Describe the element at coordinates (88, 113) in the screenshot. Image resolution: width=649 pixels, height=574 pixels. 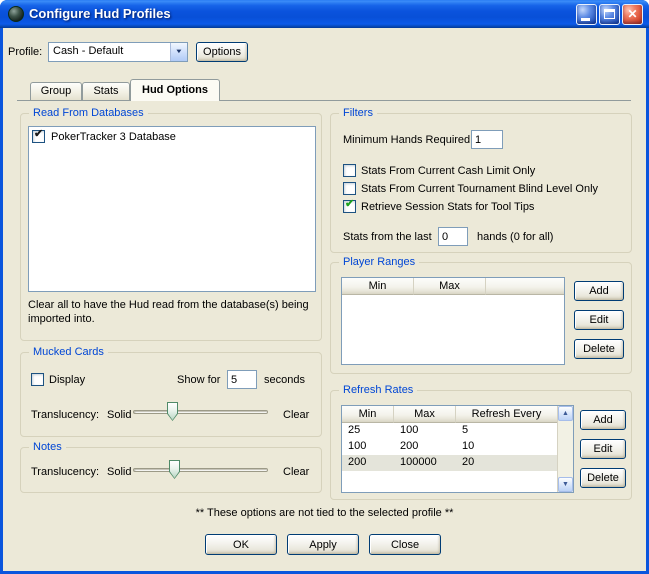
I see `read-from-databases-title: Read From Databases` at that location.